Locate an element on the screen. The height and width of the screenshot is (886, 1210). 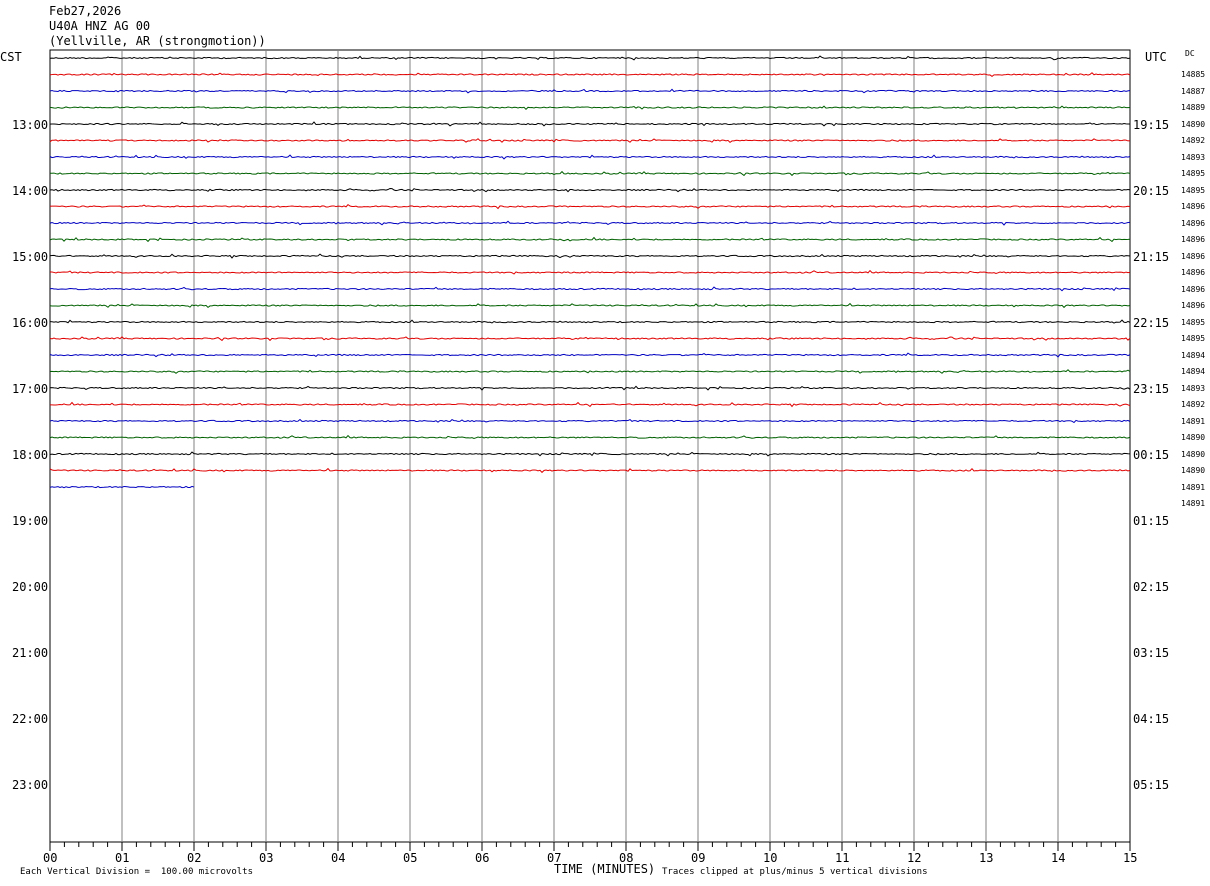
cst-hour-label: 20:00 is located at coordinates (30, 587).